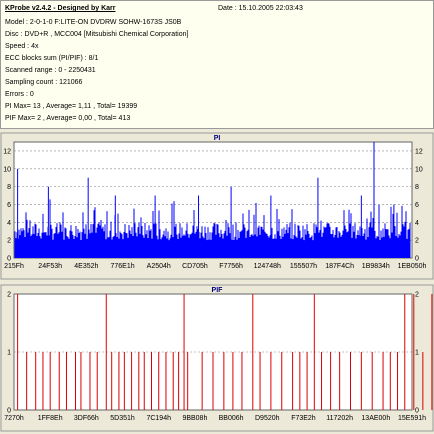 The width and height of the screenshot is (434, 434). What do you see at coordinates (50, 70) in the screenshot?
I see `info-scanned-range: Scanned range : 0 - 2250431` at bounding box center [50, 70].